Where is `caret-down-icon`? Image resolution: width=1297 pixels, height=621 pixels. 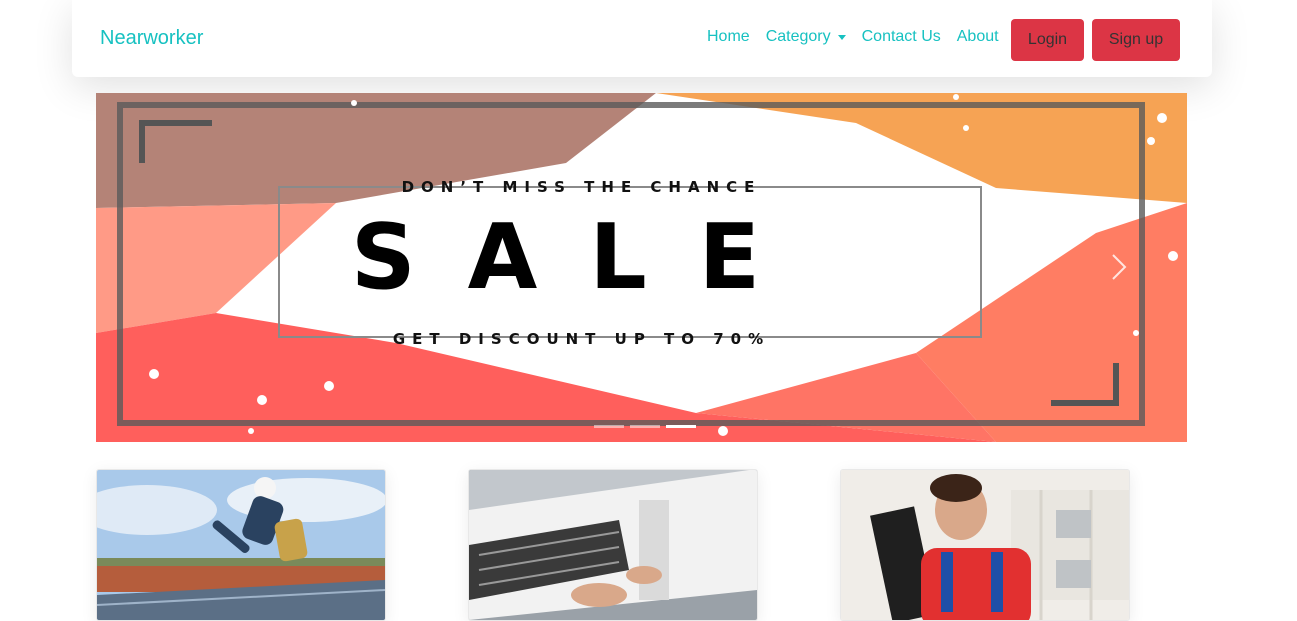
caret-down-icon is located at coordinates (841, 37).